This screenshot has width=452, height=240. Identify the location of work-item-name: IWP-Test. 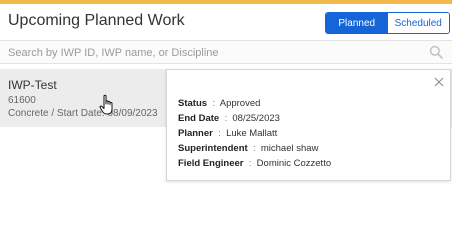
(32, 85).